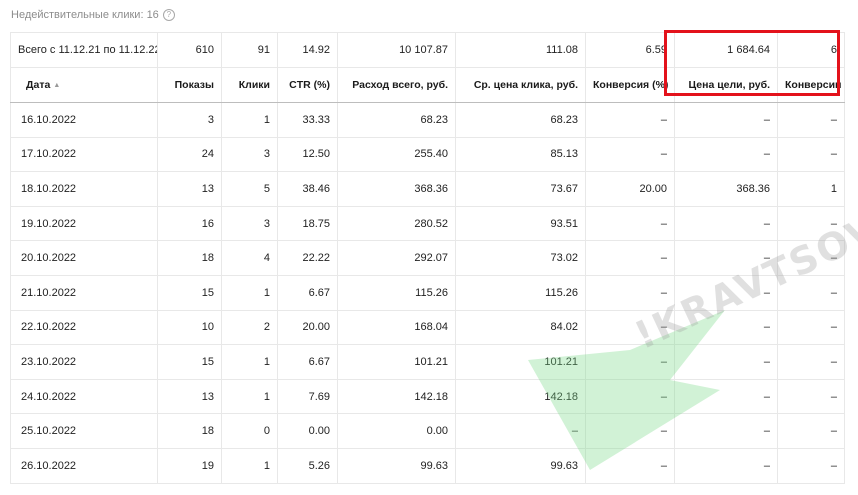 The width and height of the screenshot is (858, 495). Describe the element at coordinates (520, 431) in the screenshot. I see `cell-avg-cpc: –` at that location.